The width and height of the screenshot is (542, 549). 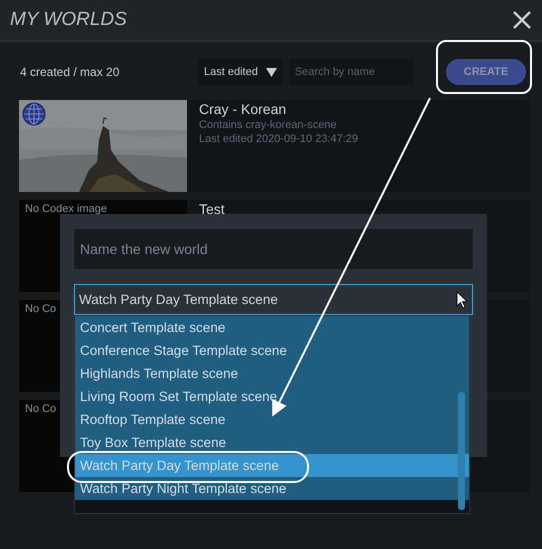 I want to click on template-option: Toy Box Template scene, so click(x=272, y=442).